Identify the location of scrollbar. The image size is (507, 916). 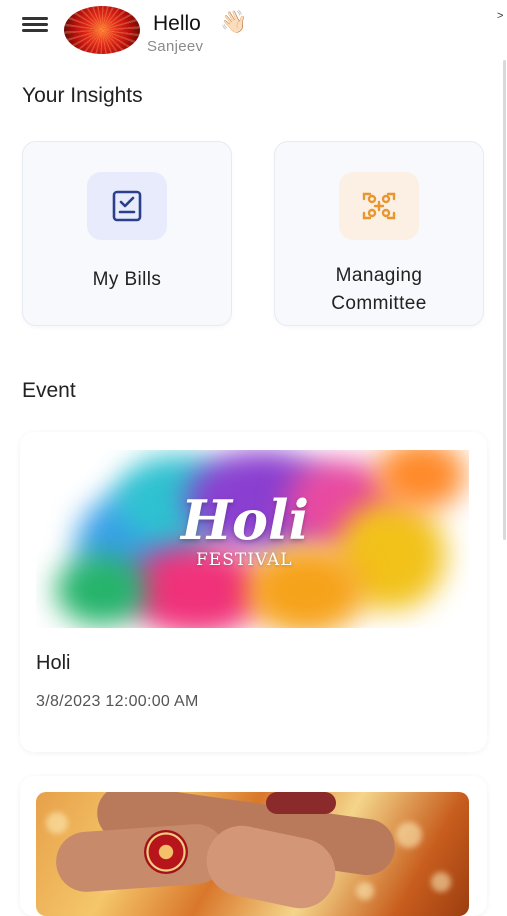
(504, 300).